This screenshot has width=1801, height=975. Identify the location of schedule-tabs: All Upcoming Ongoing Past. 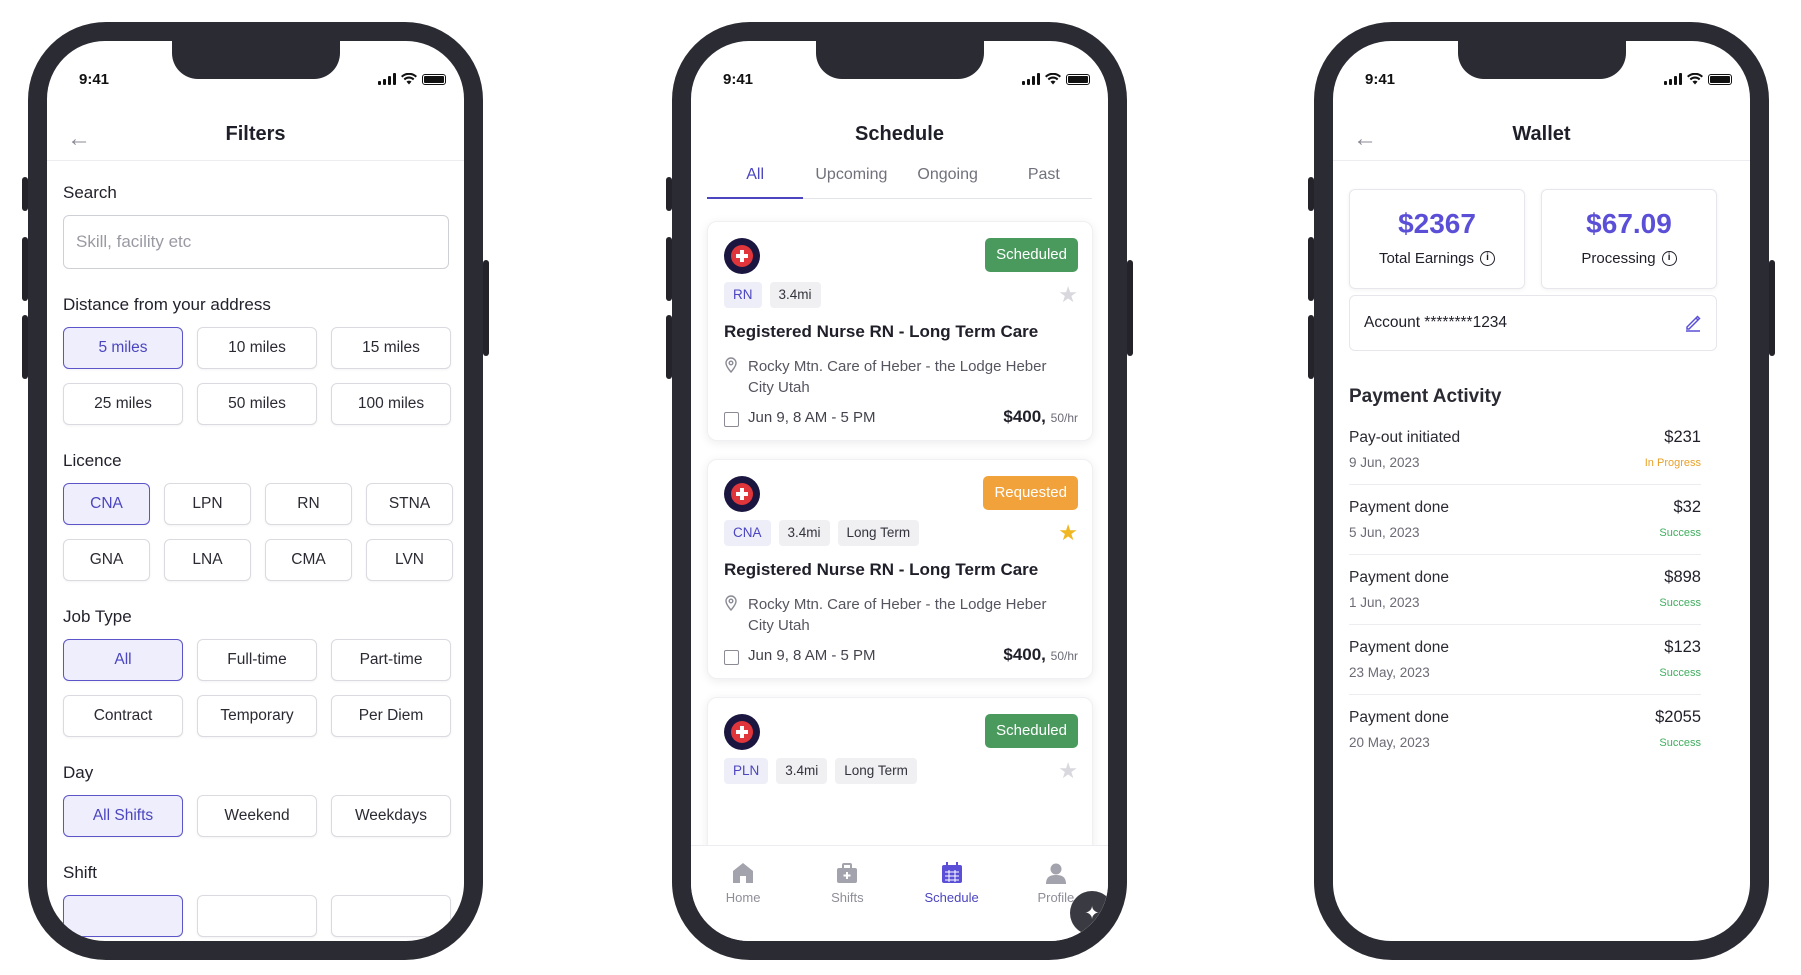
(899, 176).